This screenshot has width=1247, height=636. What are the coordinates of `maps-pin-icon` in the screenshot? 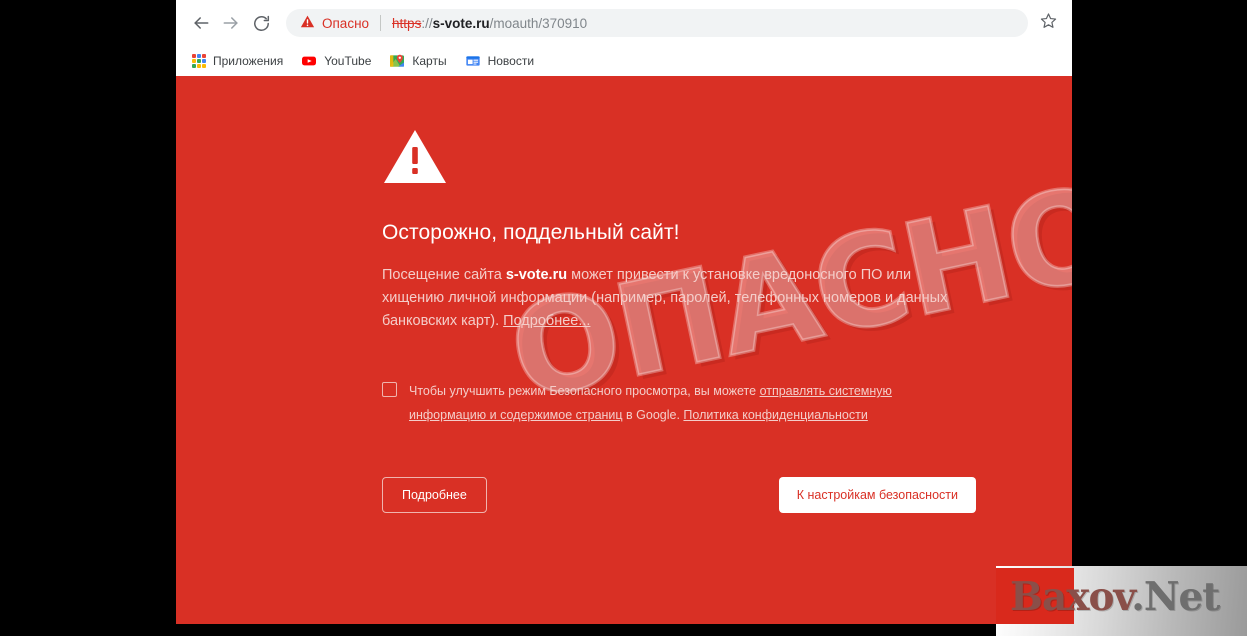 It's located at (397, 61).